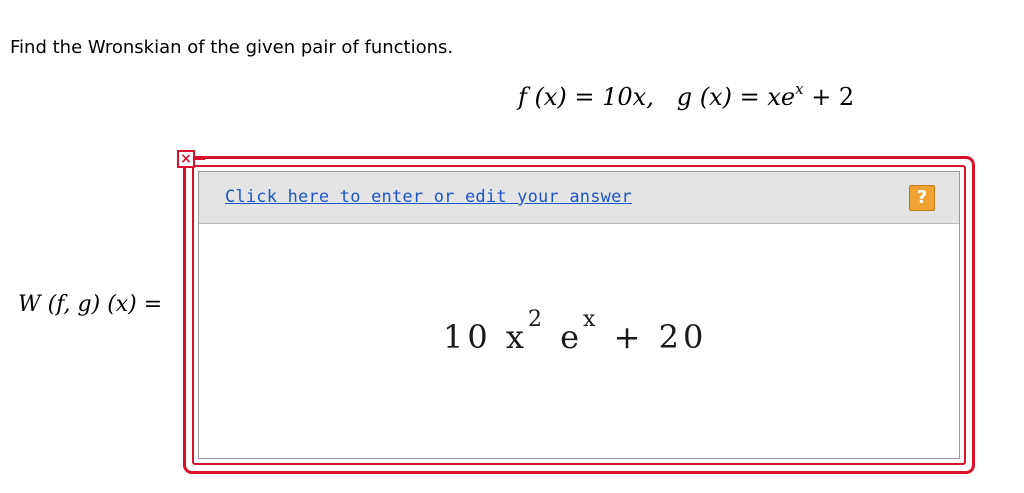 Image resolution: width=1024 pixels, height=493 pixels. What do you see at coordinates (90, 304) in the screenshot?
I see `wronskian-label: W (f, g) (x) =` at bounding box center [90, 304].